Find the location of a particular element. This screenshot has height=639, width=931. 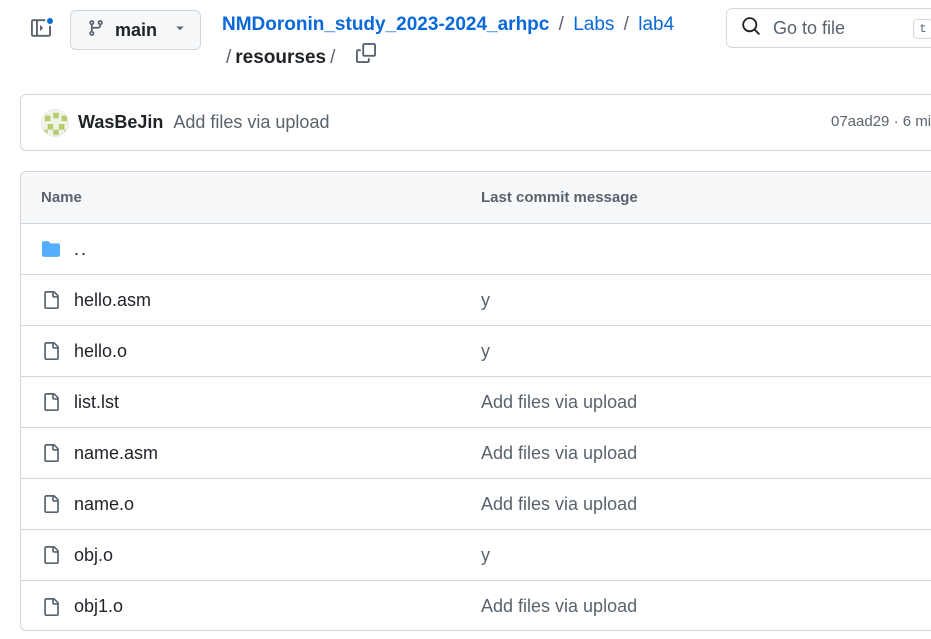

table-row: list.lst Add files via upload is located at coordinates (476, 402).